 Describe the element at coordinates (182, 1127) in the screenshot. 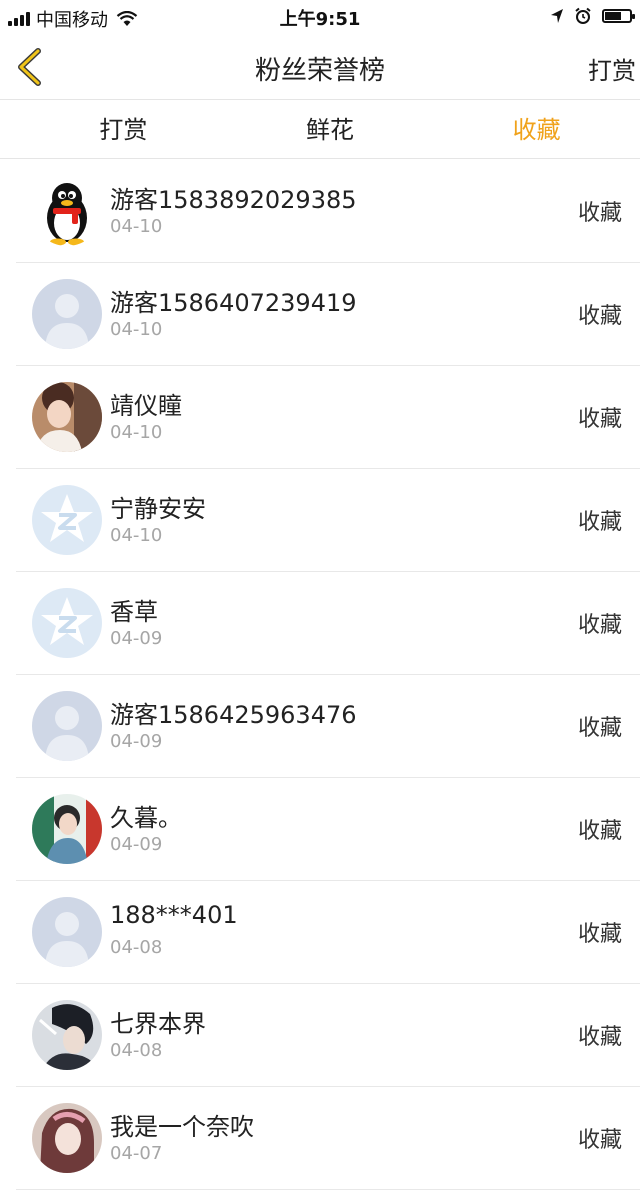

I see `fan-name: 我是一个奈吹` at that location.